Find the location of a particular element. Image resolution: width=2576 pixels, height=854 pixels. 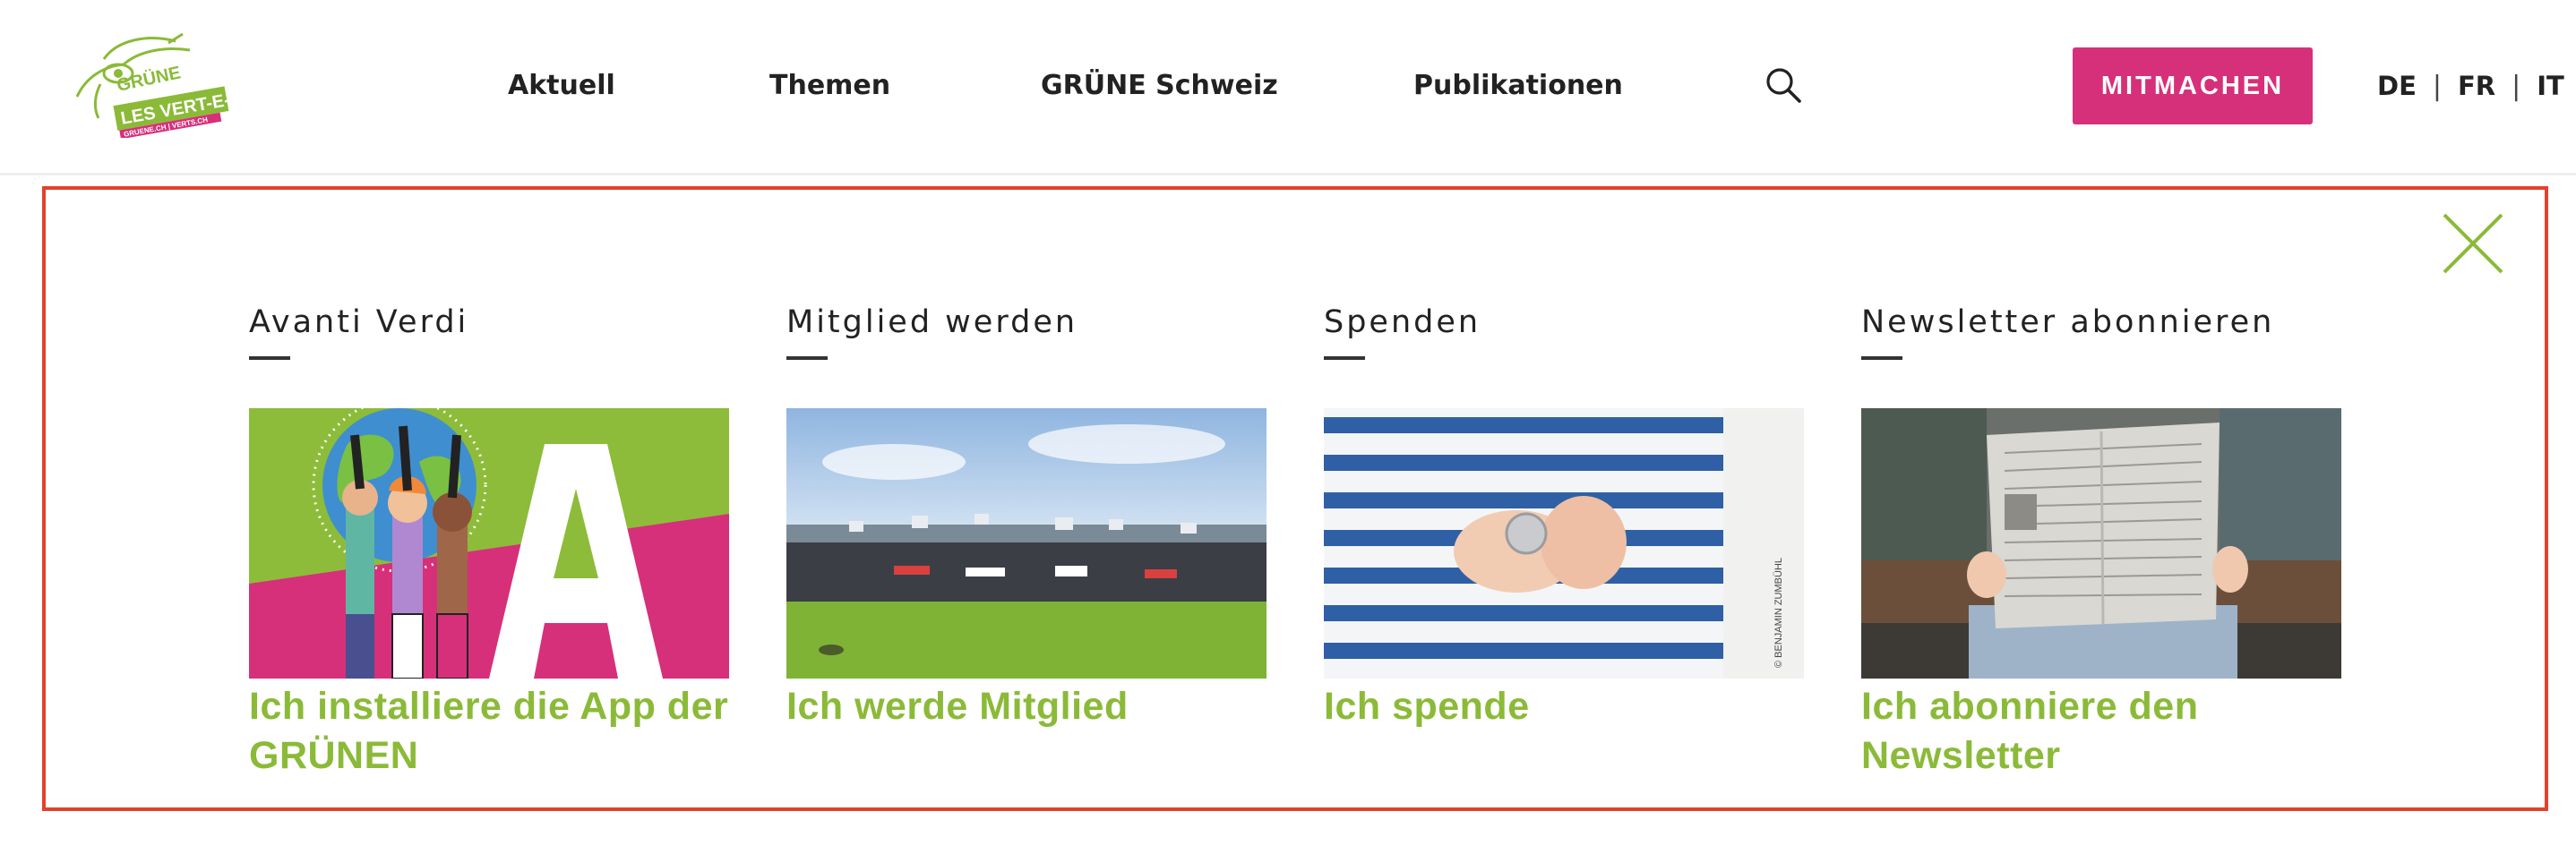

language-switcher: DE | FR | IT is located at coordinates (2470, 86).